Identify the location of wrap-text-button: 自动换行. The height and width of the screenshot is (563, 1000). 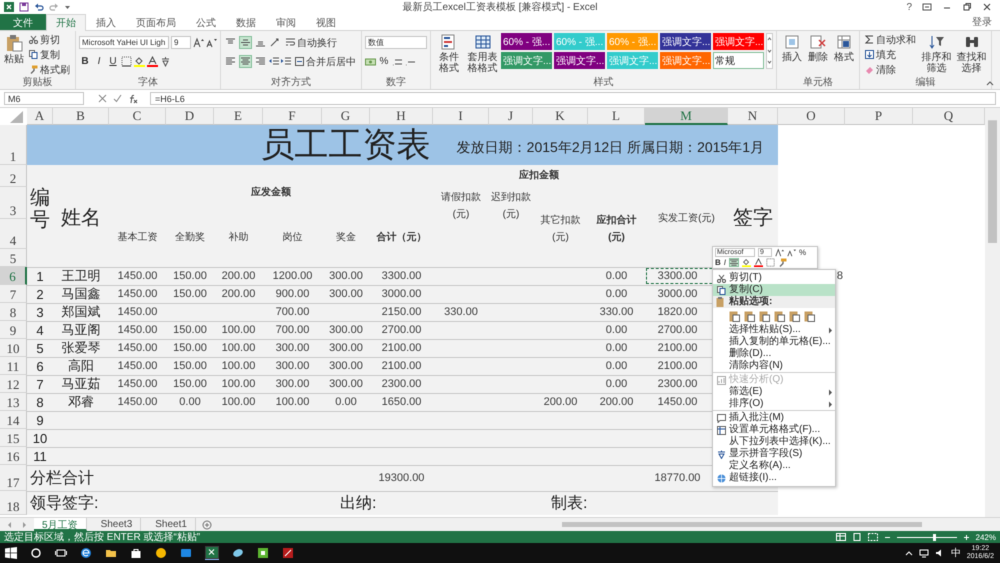
(311, 42).